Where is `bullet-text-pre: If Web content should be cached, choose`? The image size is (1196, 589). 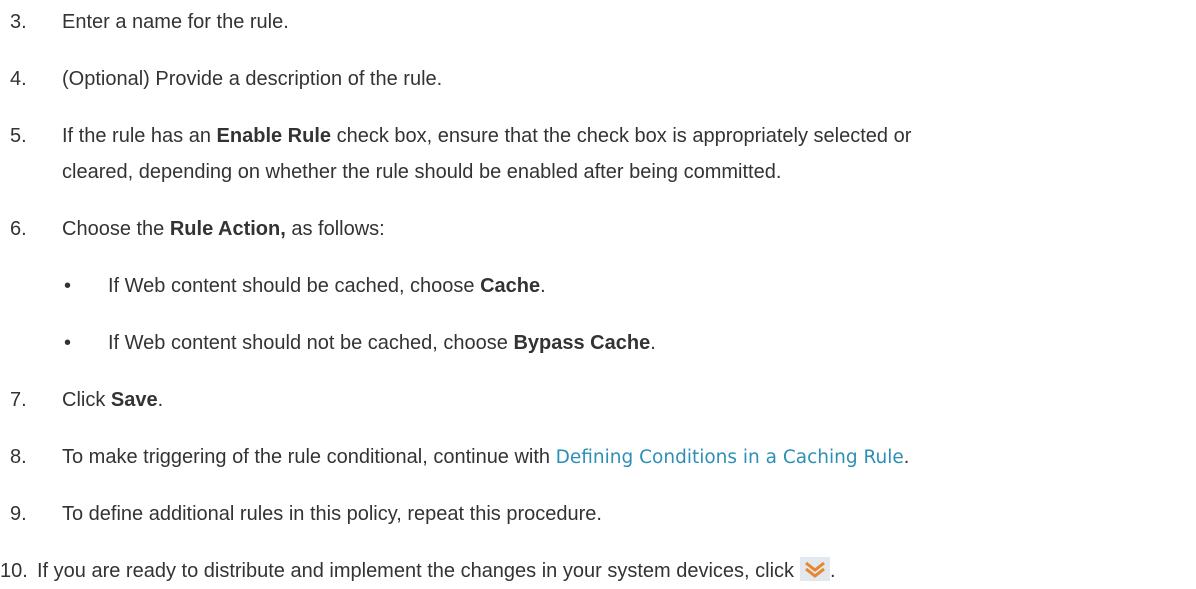 bullet-text-pre: If Web content should be cached, choose is located at coordinates (294, 286).